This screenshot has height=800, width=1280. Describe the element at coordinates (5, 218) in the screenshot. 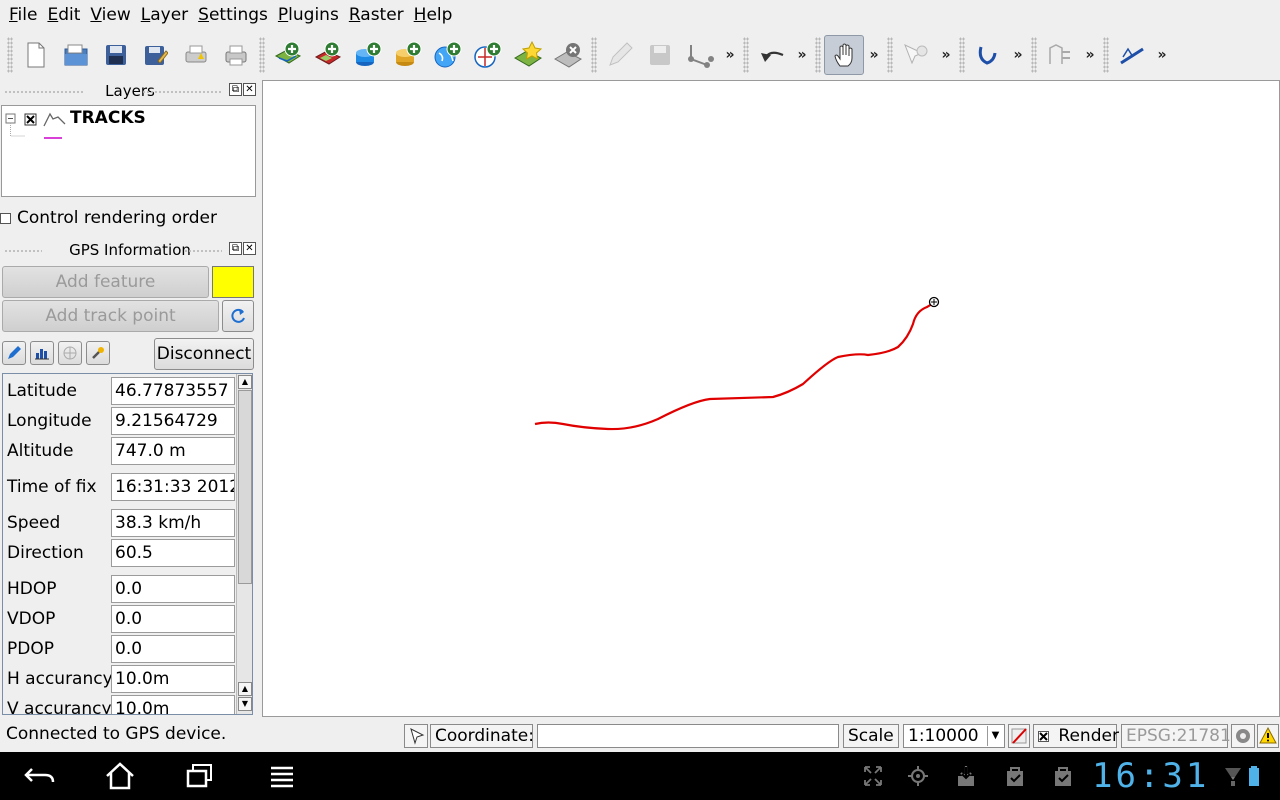

I see `control-rendering-order-checkbox` at that location.